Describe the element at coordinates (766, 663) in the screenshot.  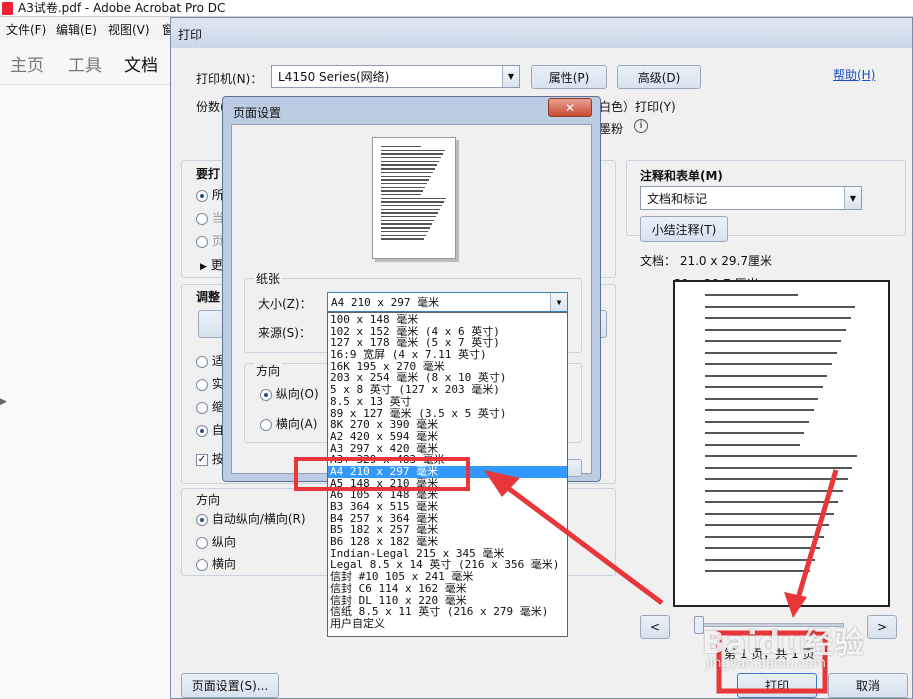
I see `baidu-watermark-url: jingyan.baidu.com` at that location.